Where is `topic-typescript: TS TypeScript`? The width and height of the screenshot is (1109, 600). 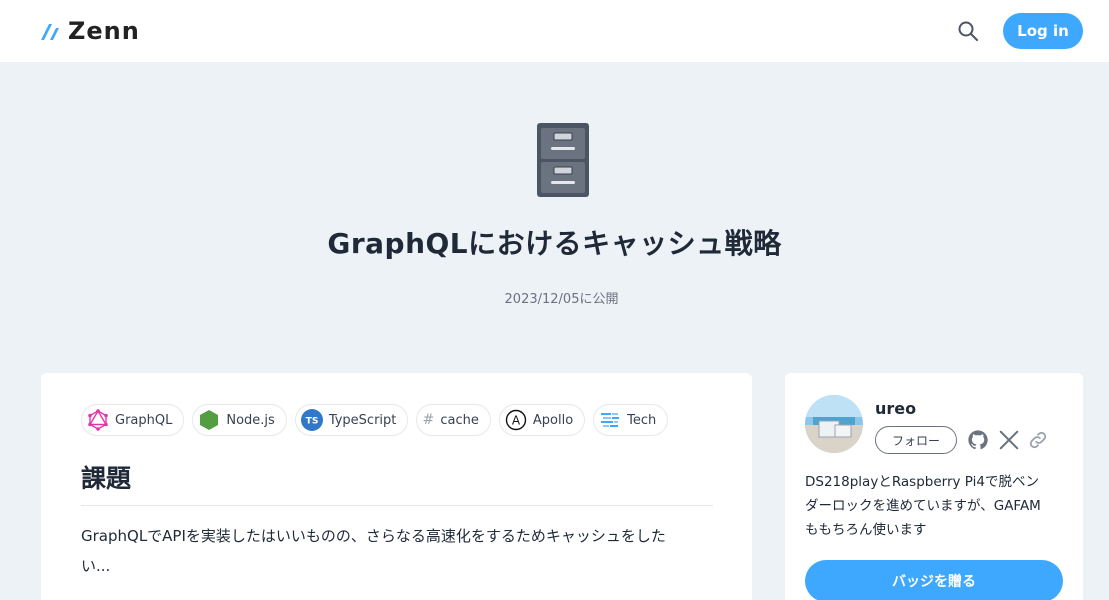
topic-typescript: TS TypeScript is located at coordinates (351, 420).